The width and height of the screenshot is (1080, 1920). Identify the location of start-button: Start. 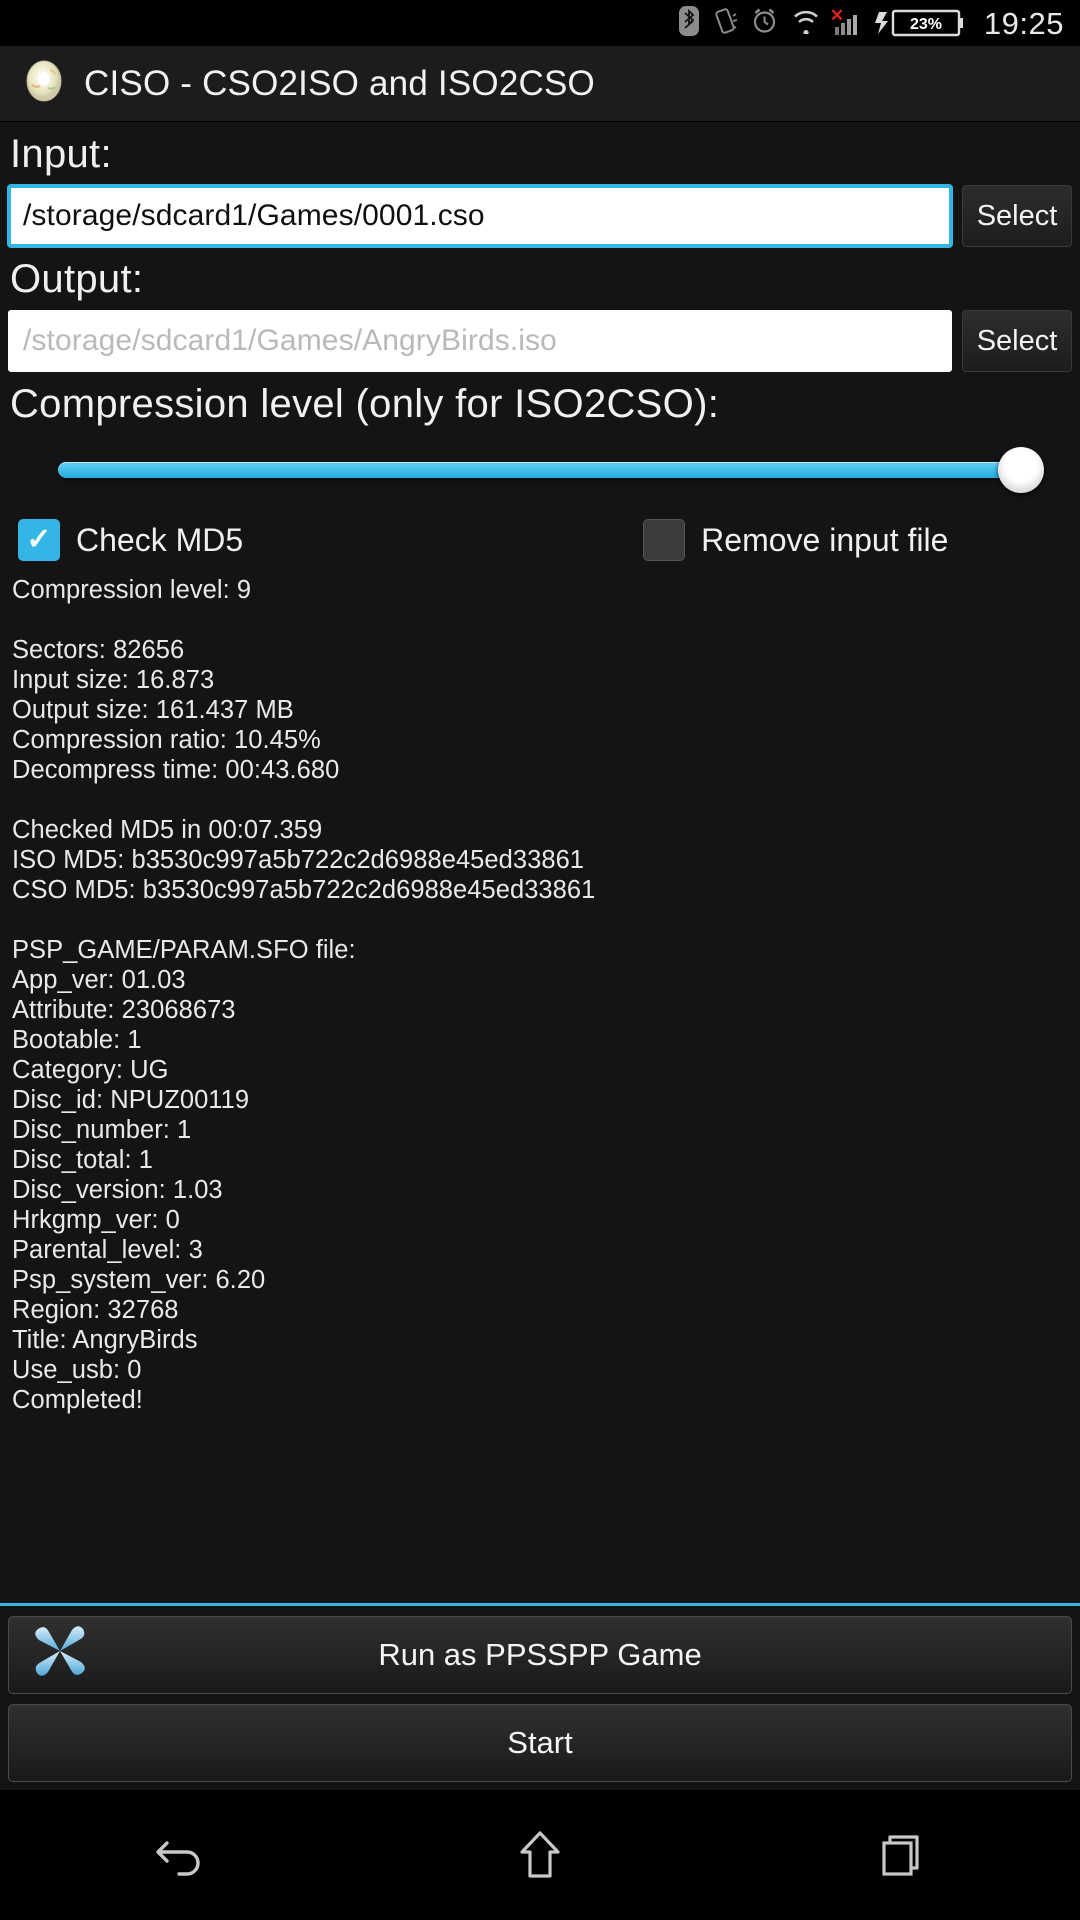
(540, 1743).